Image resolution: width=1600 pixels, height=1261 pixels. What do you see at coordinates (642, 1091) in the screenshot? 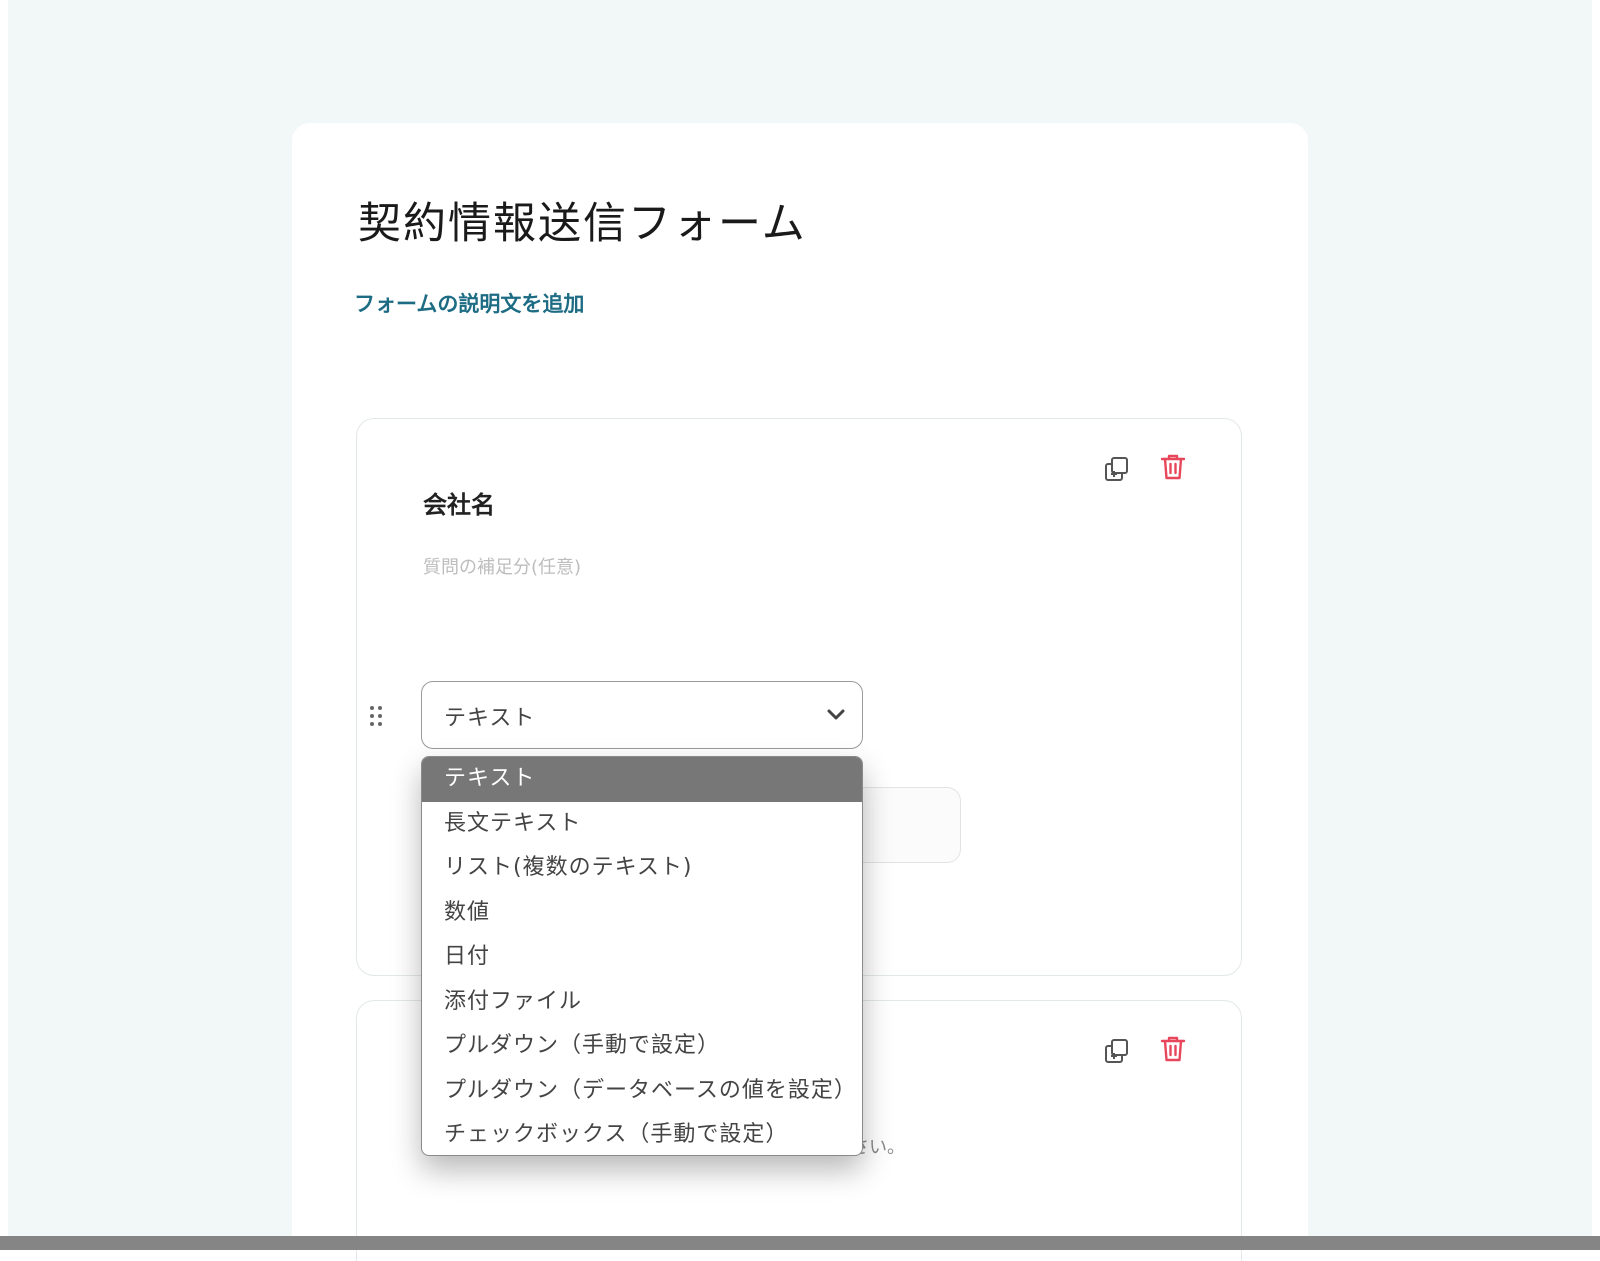
I see `dropdown-option: プルダウン（データベースの値を設定）` at bounding box center [642, 1091].